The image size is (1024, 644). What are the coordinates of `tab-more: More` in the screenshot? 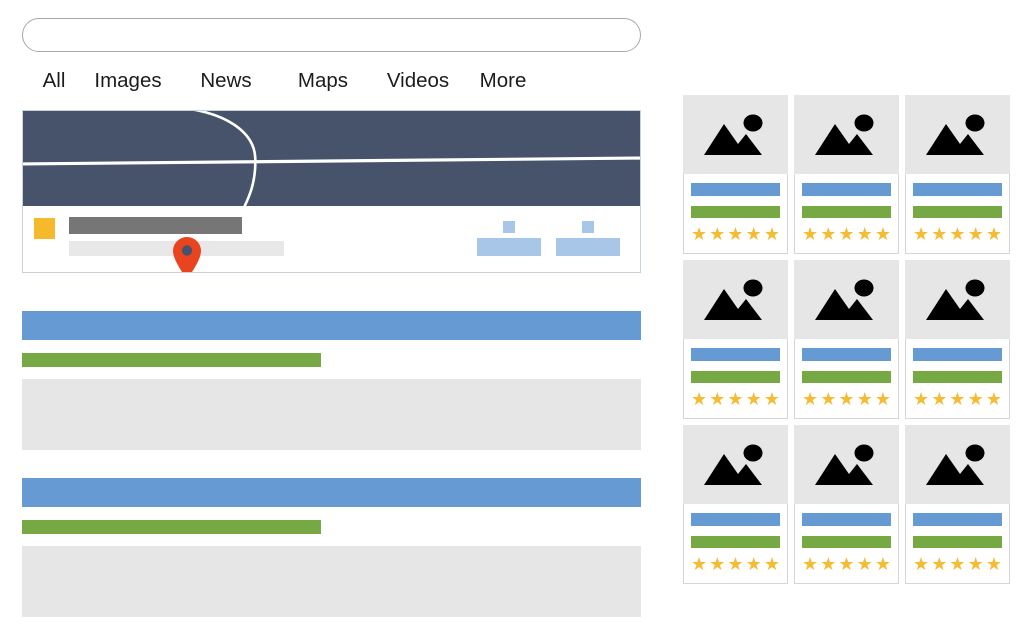 It's located at (503, 81).